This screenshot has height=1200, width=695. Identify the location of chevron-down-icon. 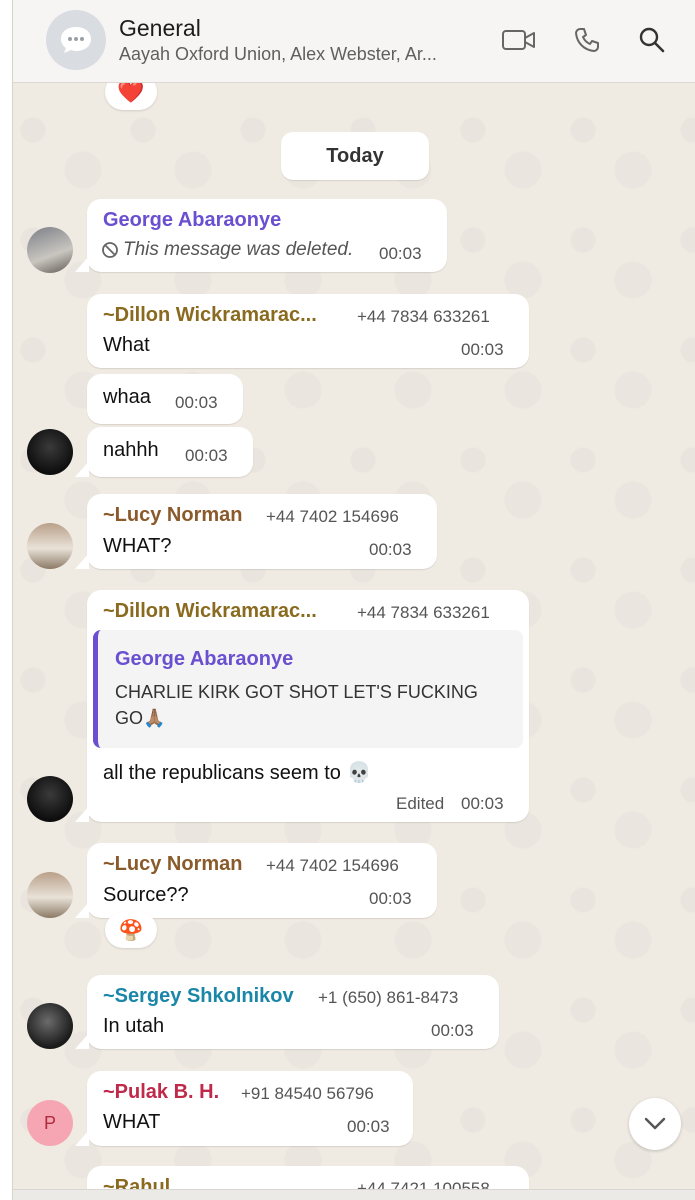
(655, 1123).